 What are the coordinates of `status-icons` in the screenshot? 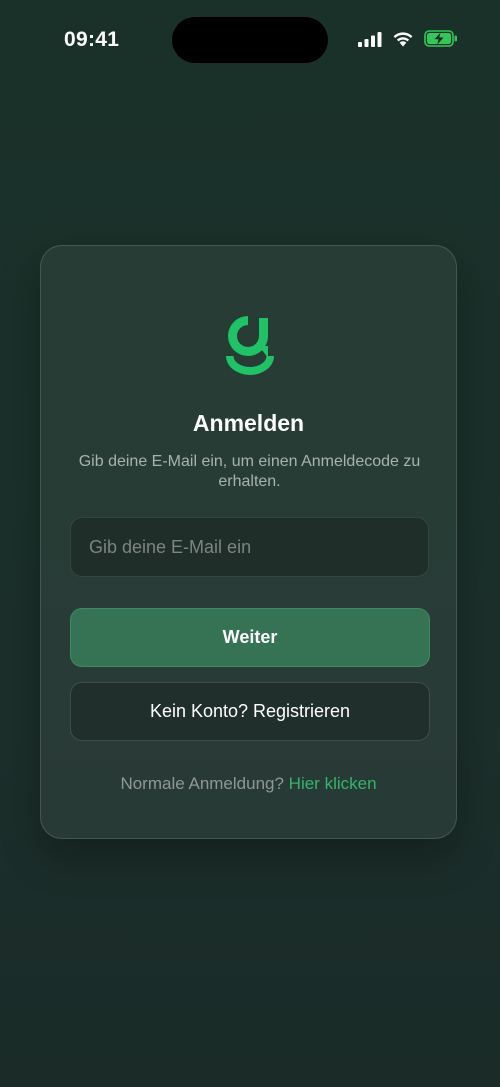 It's located at (408, 38).